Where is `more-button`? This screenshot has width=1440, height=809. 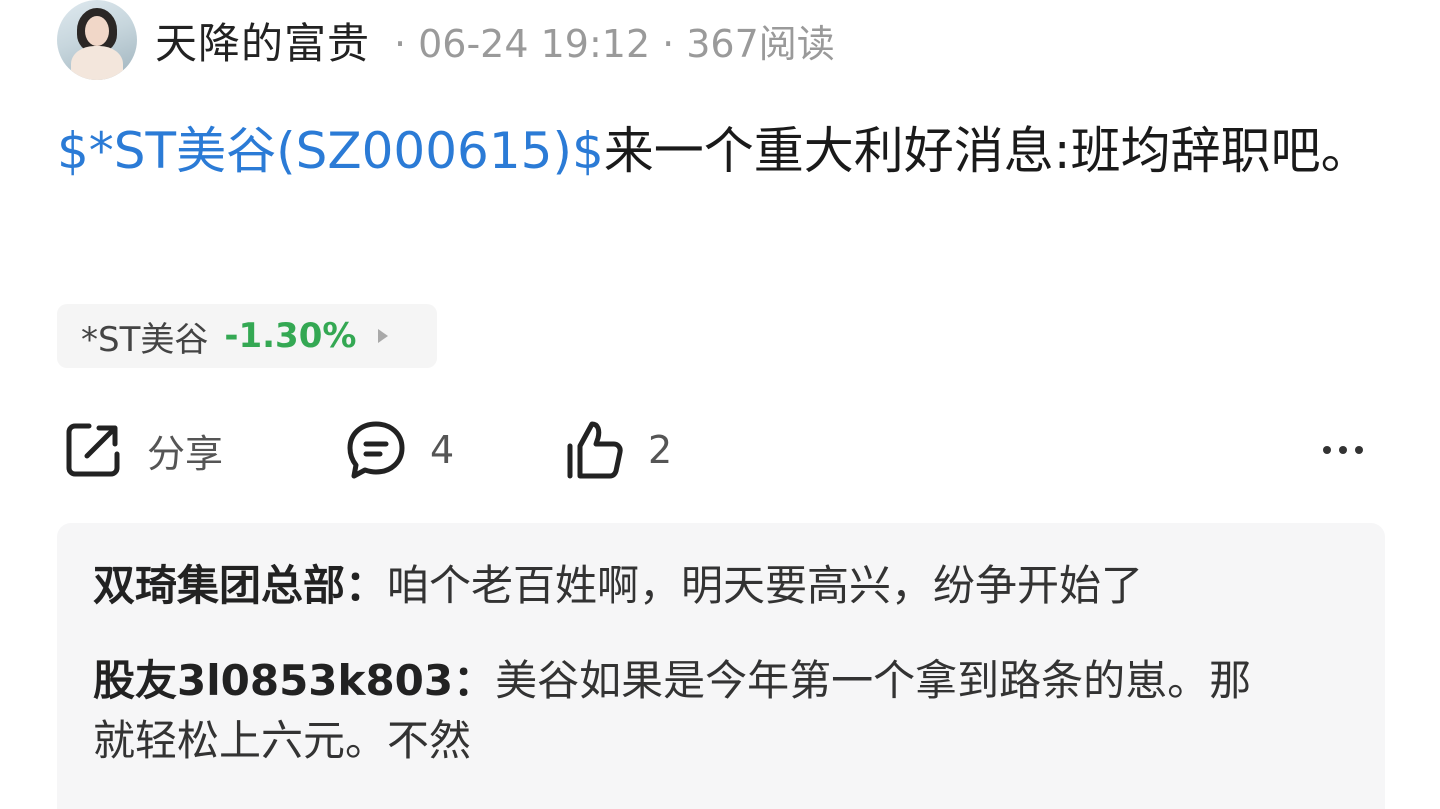
more-button is located at coordinates (1343, 450).